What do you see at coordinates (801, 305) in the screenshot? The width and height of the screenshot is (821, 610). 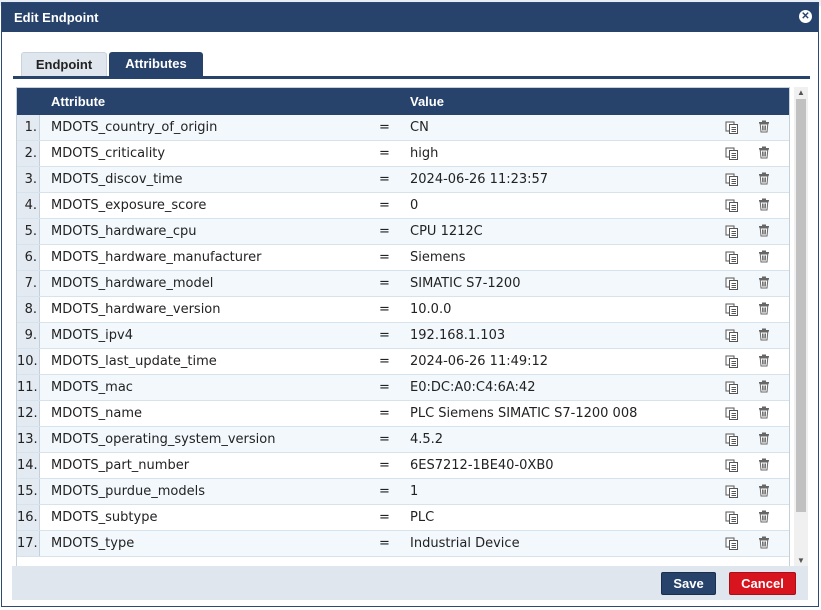 I see `scroll-thumb` at bounding box center [801, 305].